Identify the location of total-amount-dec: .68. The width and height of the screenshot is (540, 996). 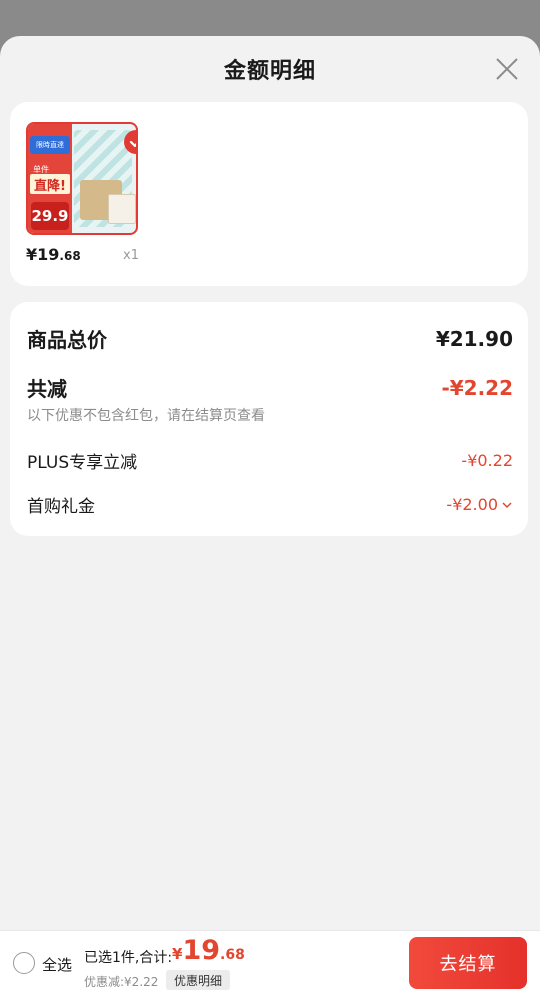
(232, 955).